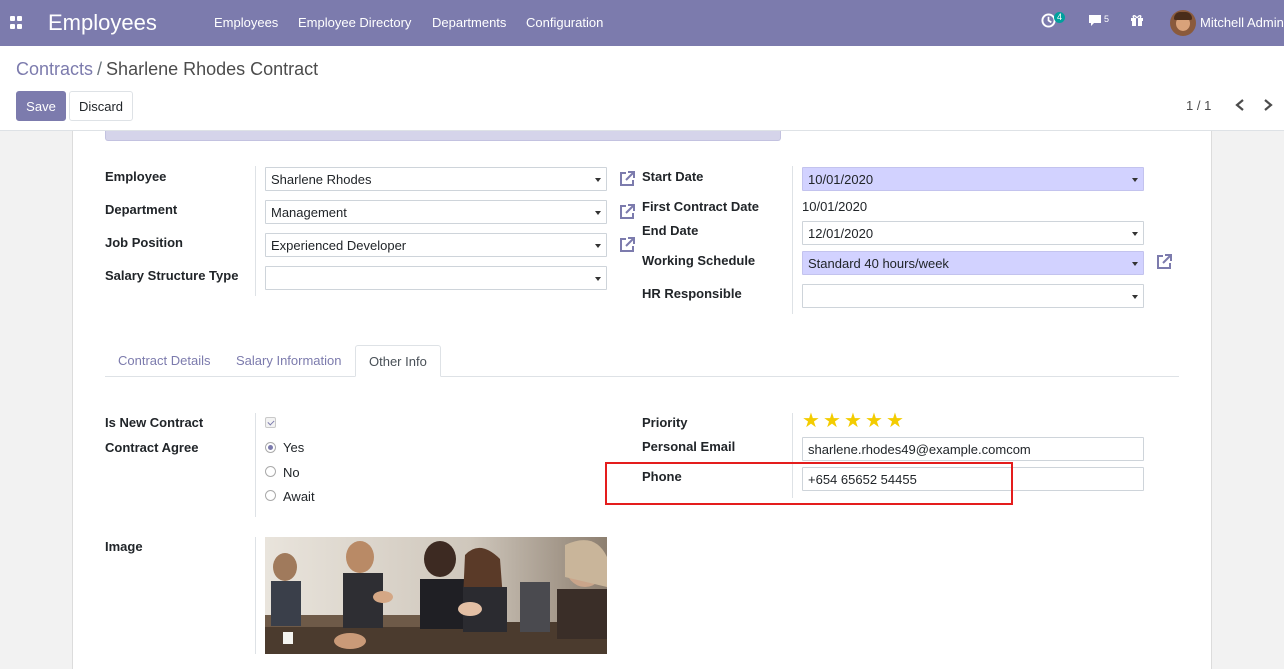 The image size is (1284, 669). I want to click on app-title: Employees, so click(102, 23).